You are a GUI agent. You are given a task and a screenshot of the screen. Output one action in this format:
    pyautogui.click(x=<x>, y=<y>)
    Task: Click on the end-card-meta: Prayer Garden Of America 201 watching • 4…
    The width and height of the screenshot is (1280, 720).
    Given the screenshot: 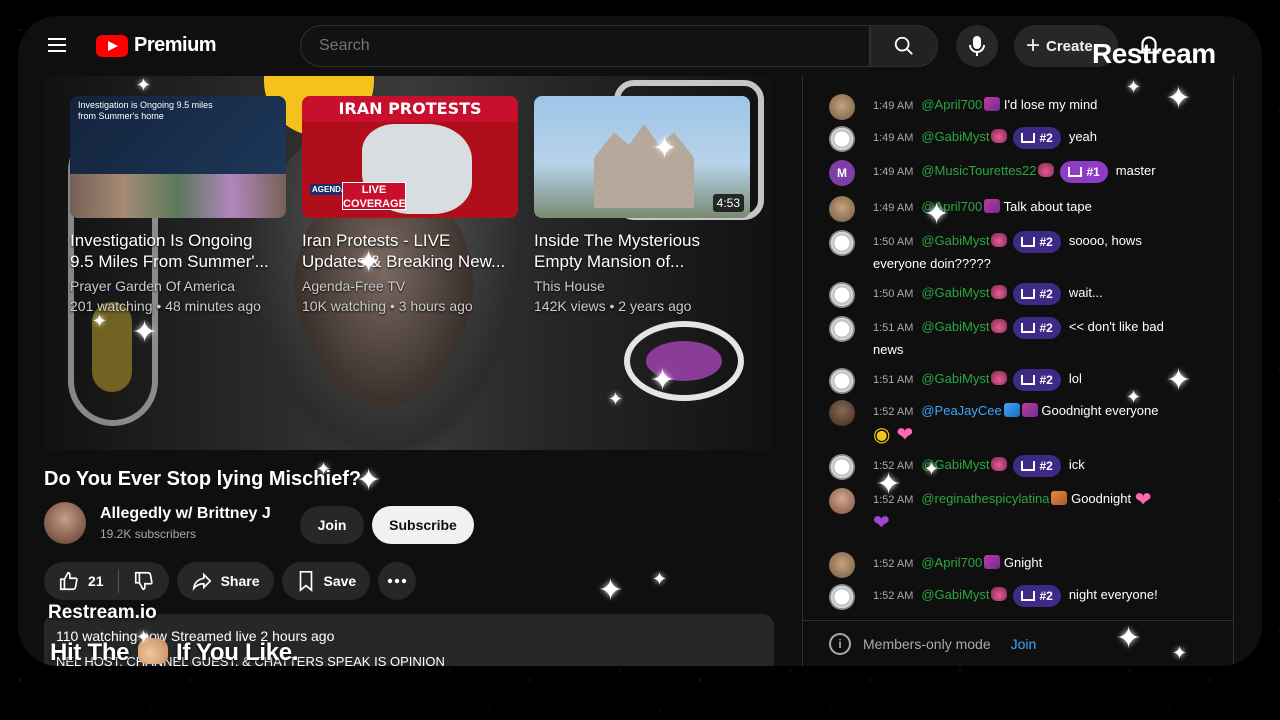 What is the action you would take?
    pyautogui.click(x=165, y=296)
    